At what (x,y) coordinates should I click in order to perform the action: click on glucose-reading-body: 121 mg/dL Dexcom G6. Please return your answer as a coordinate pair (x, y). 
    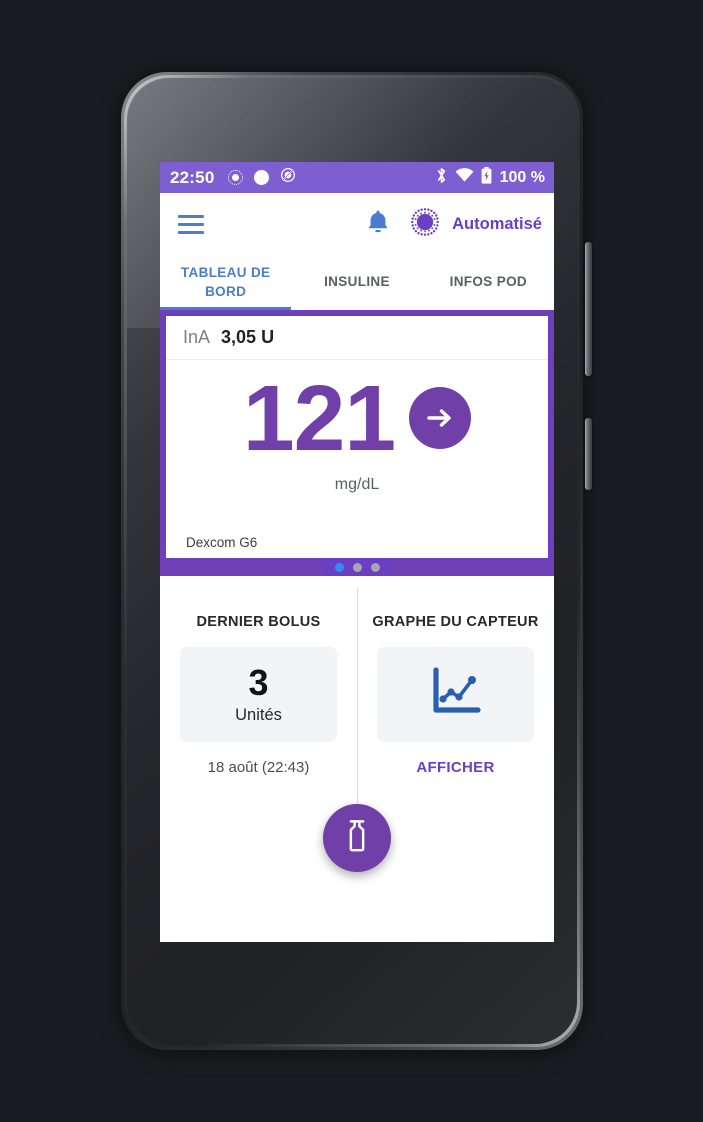
    Looking at the image, I should click on (357, 459).